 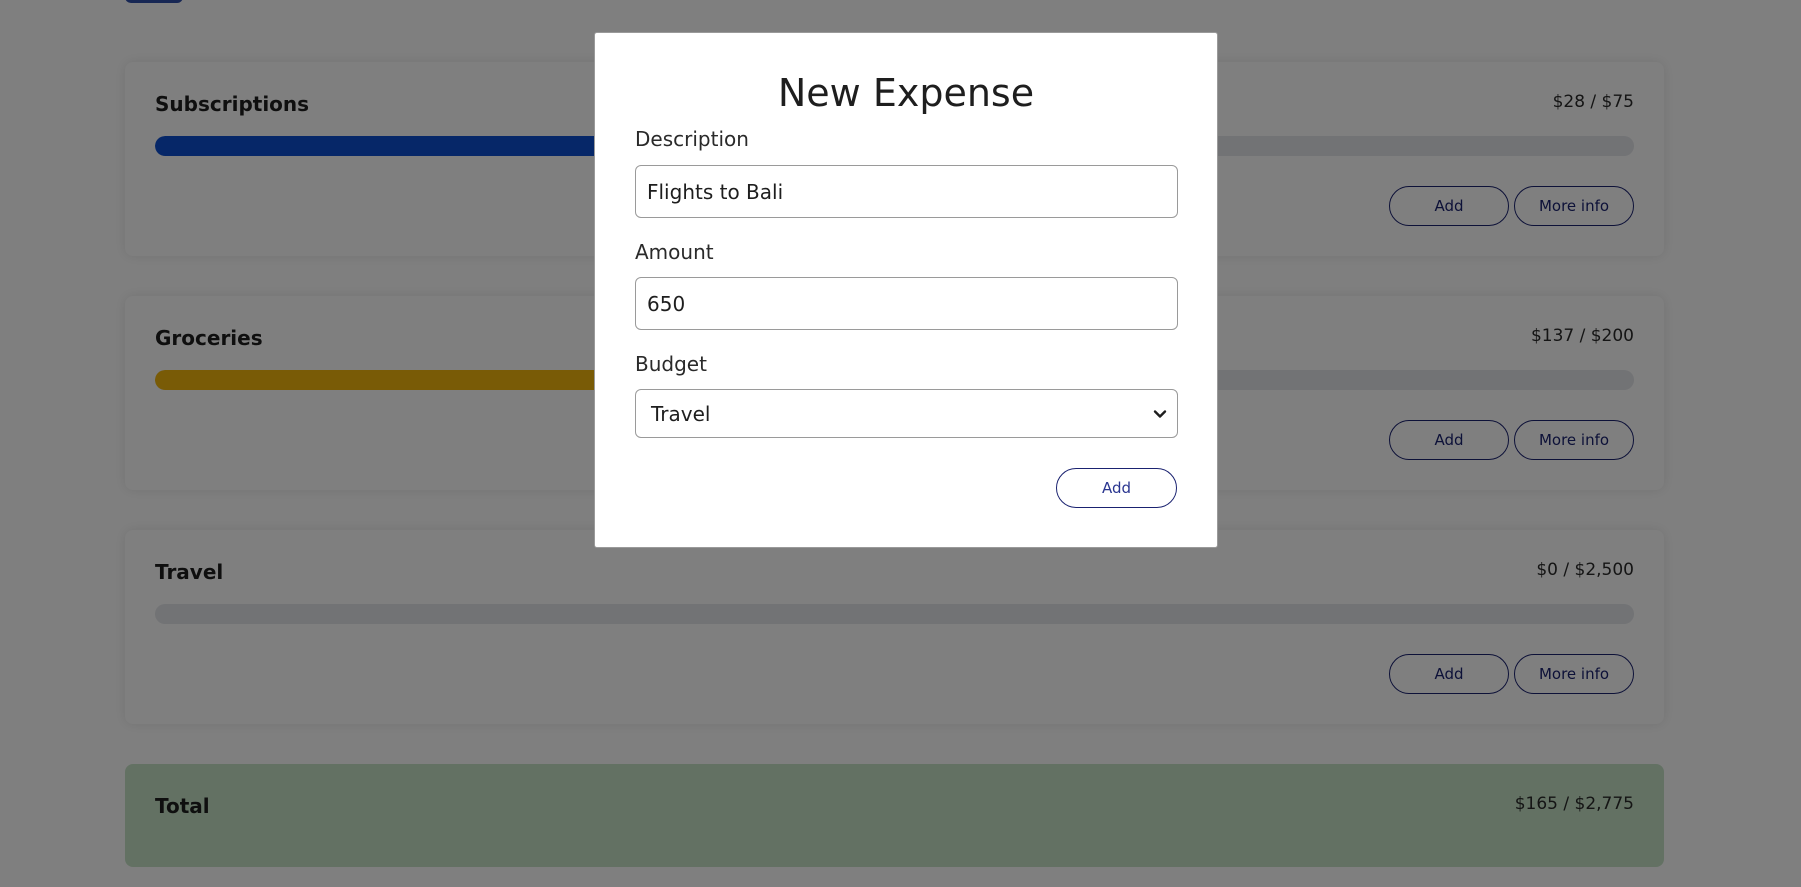 What do you see at coordinates (1116, 488) in the screenshot?
I see `submit-expense-button: Add` at bounding box center [1116, 488].